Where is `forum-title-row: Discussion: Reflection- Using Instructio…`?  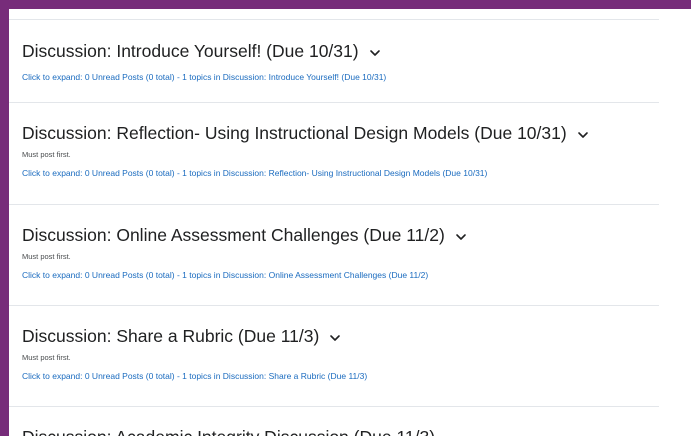
forum-title-row: Discussion: Reflection- Using Instructio… is located at coordinates (354, 133).